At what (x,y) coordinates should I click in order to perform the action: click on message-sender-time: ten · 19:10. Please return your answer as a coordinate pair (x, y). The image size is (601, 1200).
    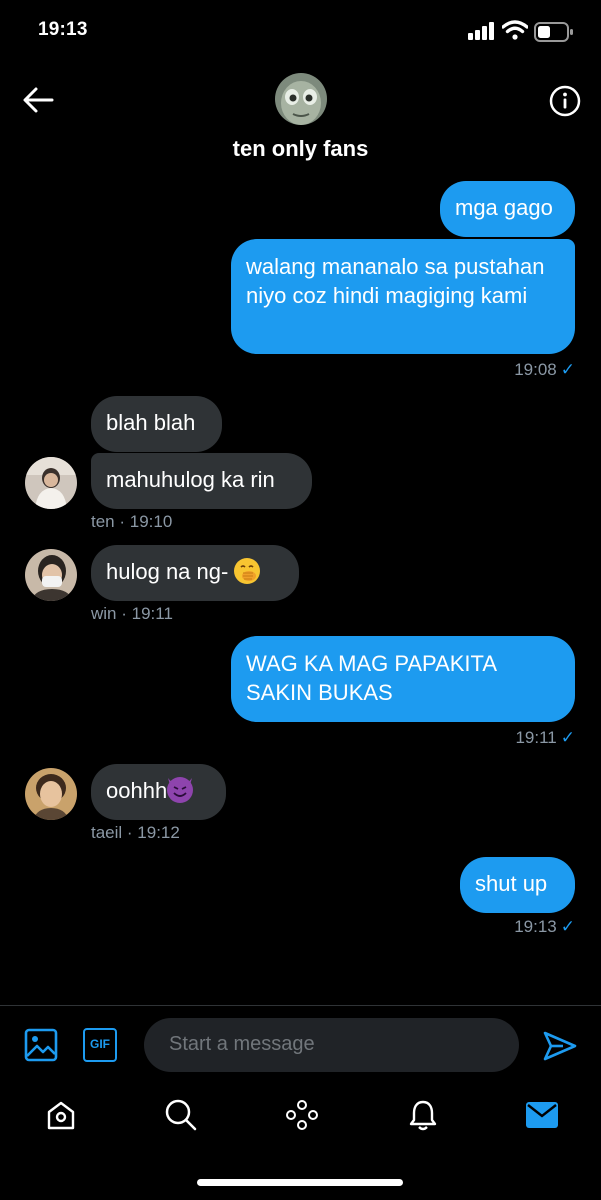
    Looking at the image, I should click on (132, 521).